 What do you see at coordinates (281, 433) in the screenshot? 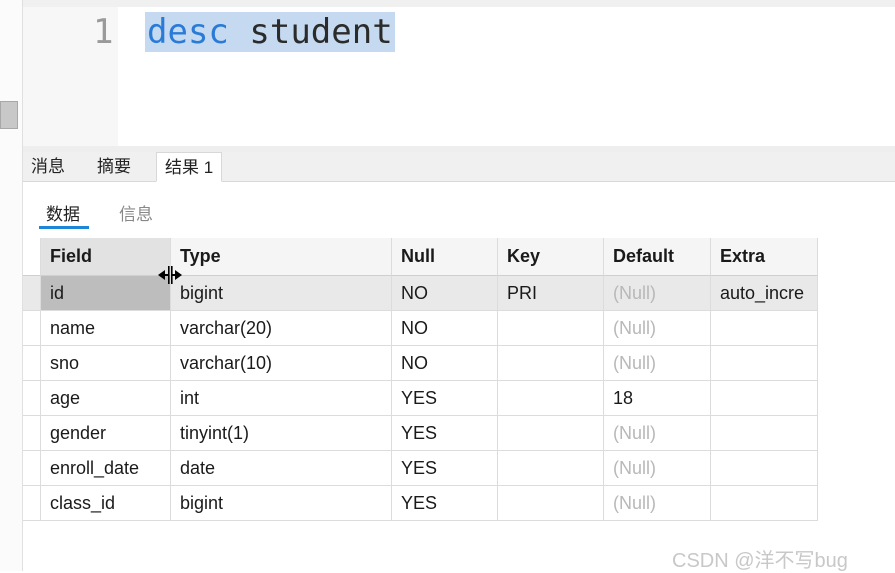
I see `cell-type: tinyint(1)` at bounding box center [281, 433].